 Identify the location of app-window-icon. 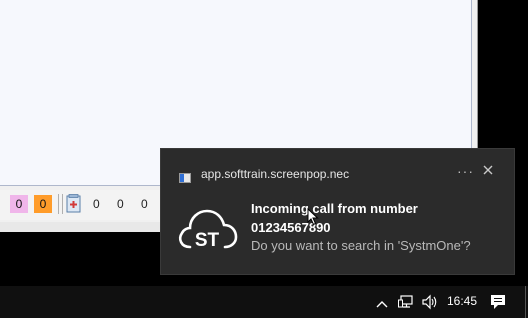
(185, 176).